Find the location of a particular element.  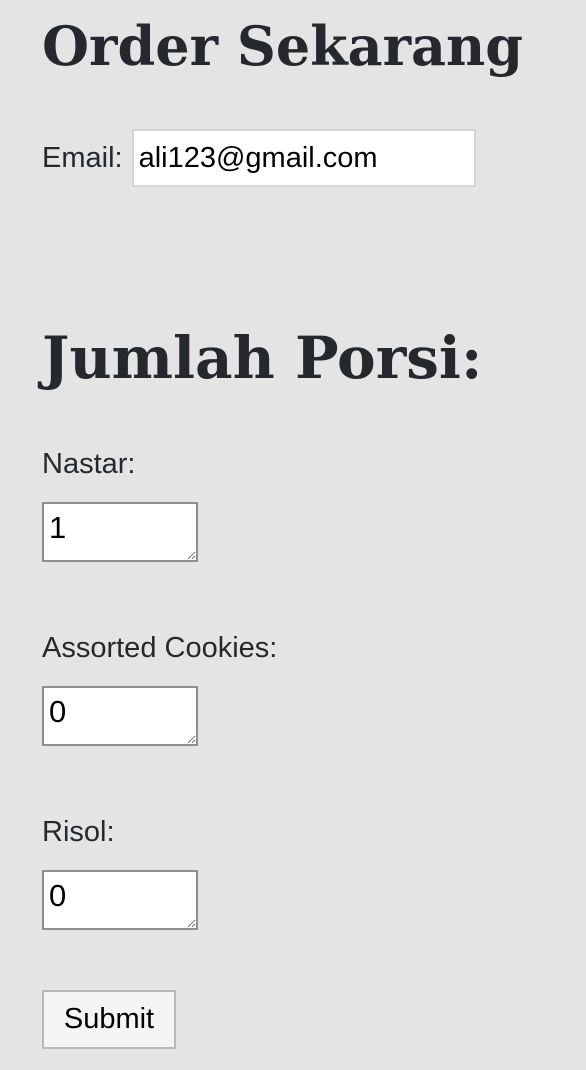

risol-label: Risol: is located at coordinates (78, 832).